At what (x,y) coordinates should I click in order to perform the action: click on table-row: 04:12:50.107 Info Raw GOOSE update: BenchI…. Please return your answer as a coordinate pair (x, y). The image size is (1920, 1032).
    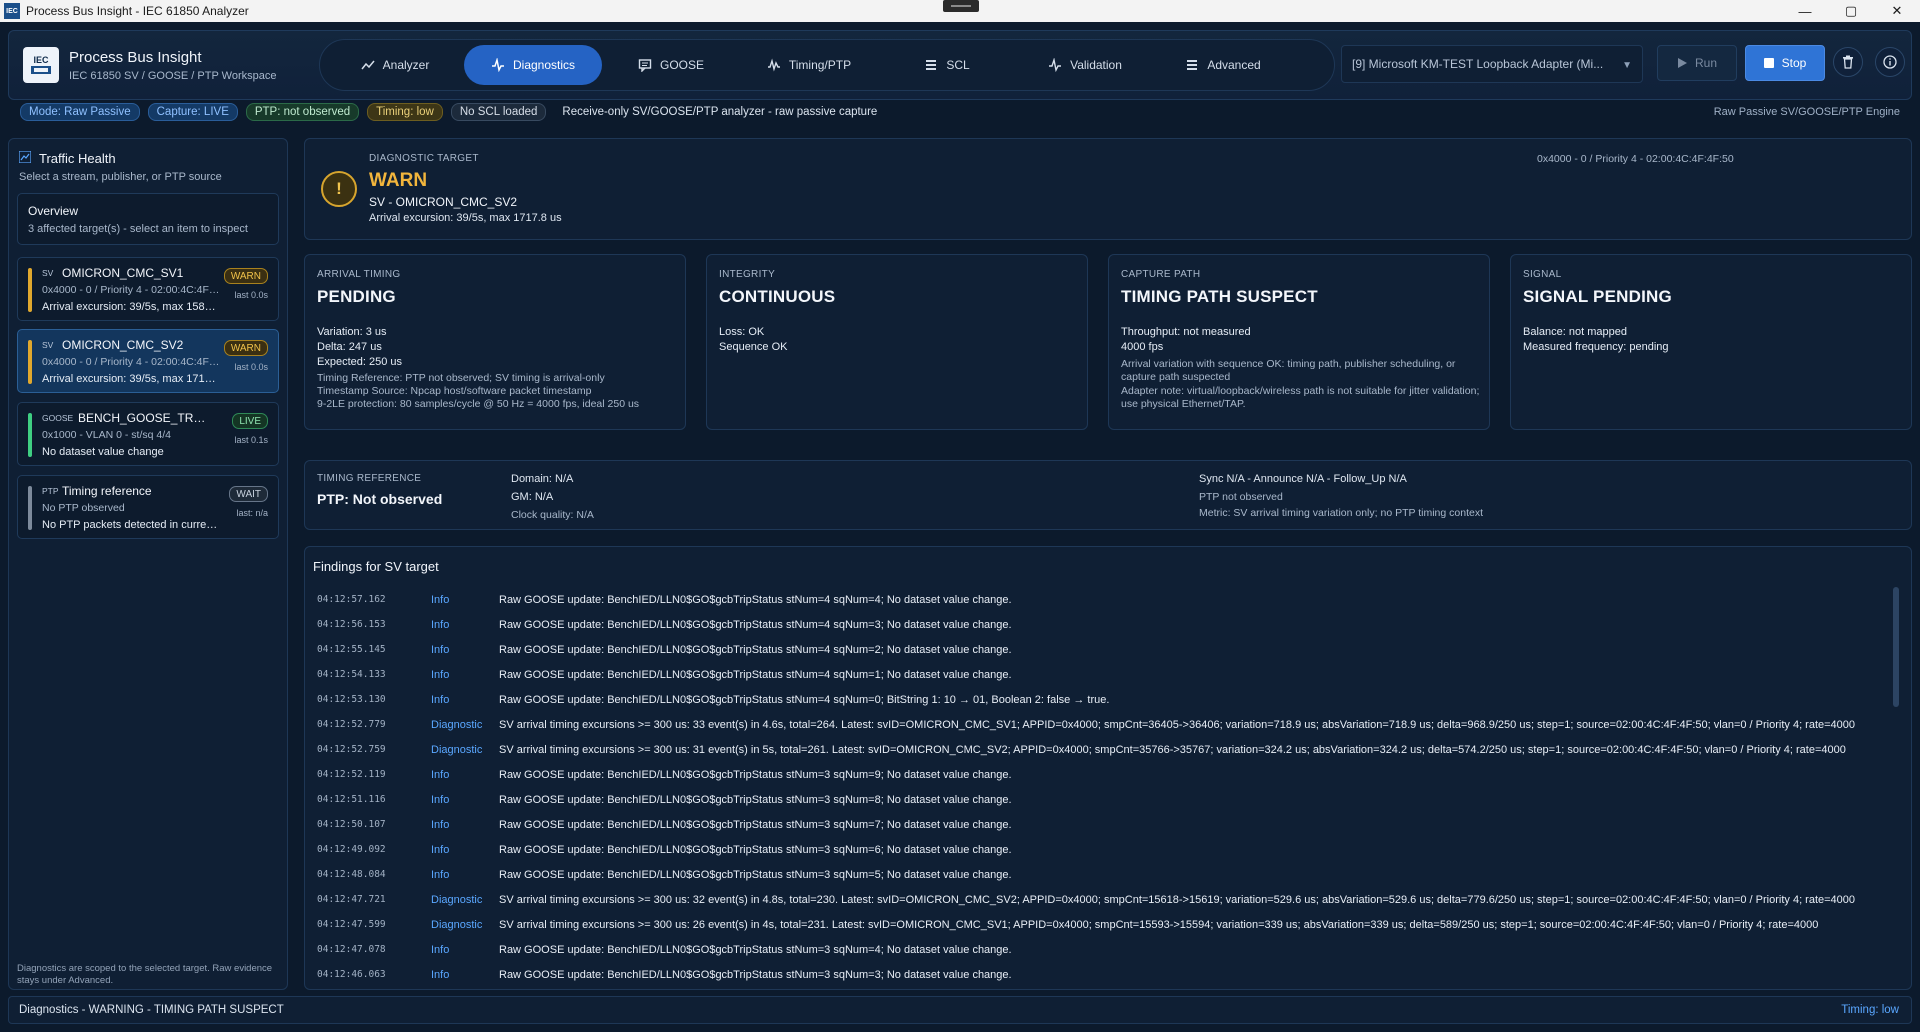
    Looking at the image, I should click on (1104, 824).